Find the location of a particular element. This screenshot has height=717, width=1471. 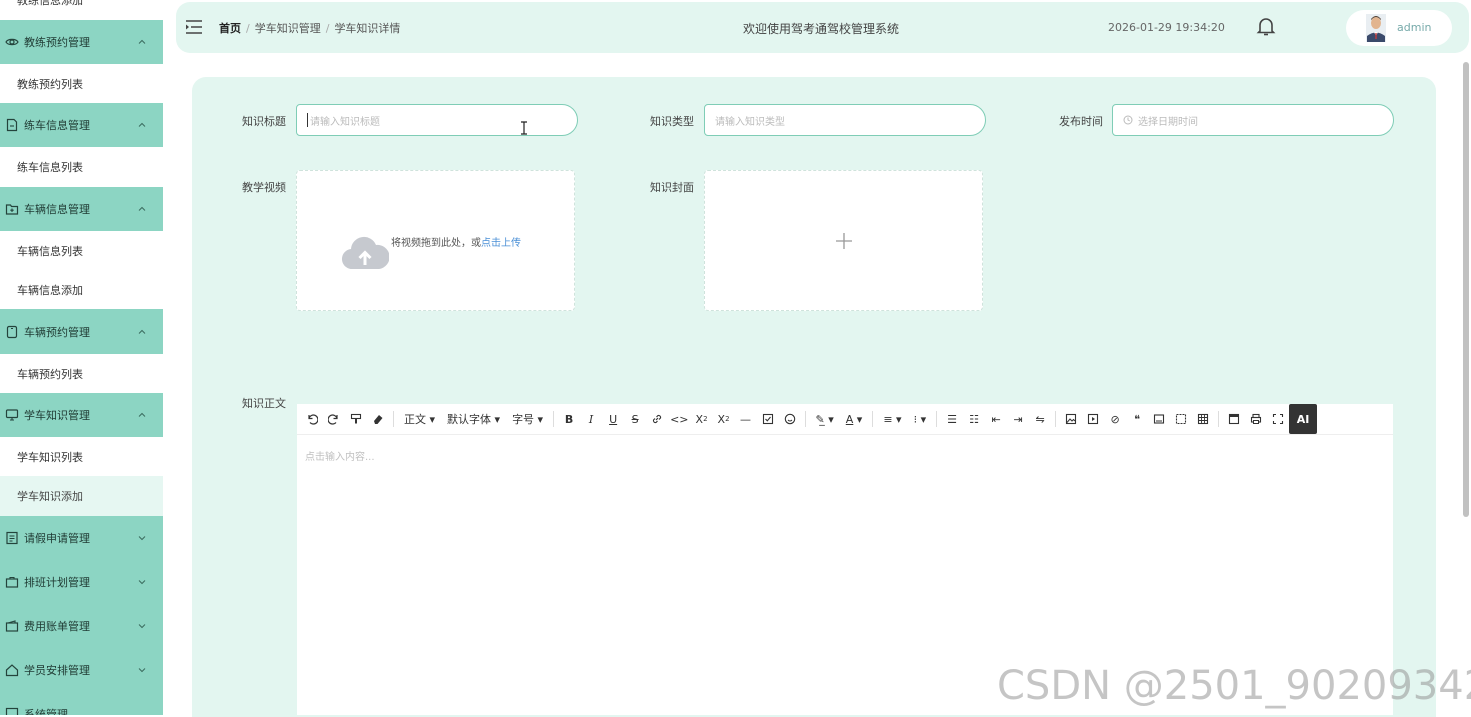

sidebar-group-label: 学车知识管理 is located at coordinates (57, 415).